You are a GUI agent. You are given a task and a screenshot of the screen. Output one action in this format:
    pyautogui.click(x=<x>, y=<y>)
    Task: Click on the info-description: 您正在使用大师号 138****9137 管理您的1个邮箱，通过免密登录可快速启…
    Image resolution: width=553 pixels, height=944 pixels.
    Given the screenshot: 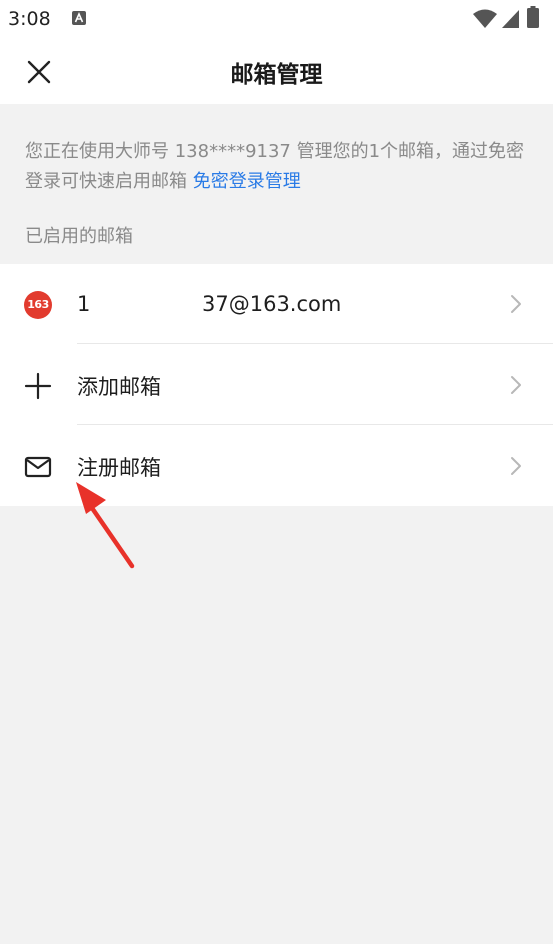 What is the action you would take?
    pyautogui.click(x=280, y=167)
    